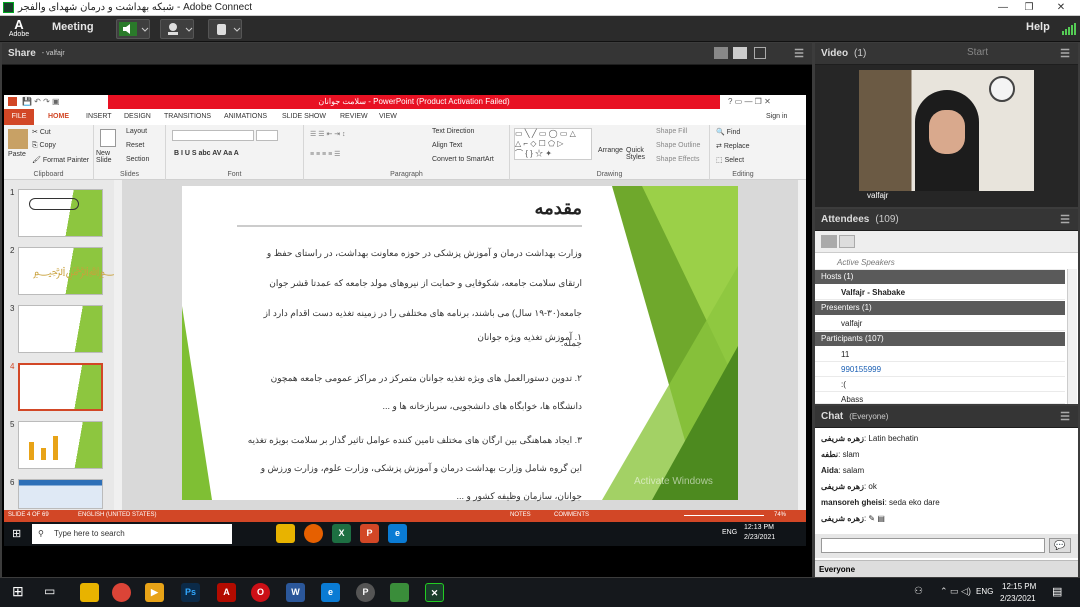  I want to click on list-item: 990155999, so click(940, 369).